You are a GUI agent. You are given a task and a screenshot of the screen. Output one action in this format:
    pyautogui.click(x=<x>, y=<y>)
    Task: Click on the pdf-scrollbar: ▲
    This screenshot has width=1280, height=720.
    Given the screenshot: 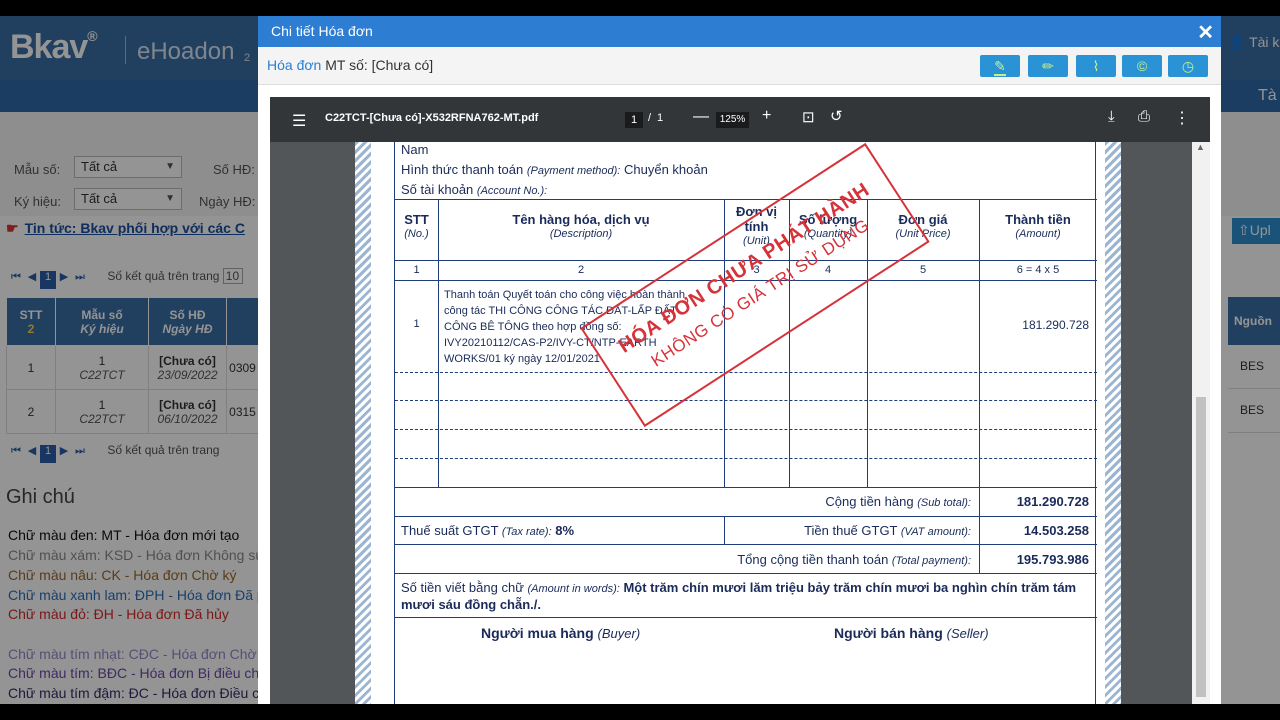 What is the action you would take?
    pyautogui.click(x=1201, y=423)
    